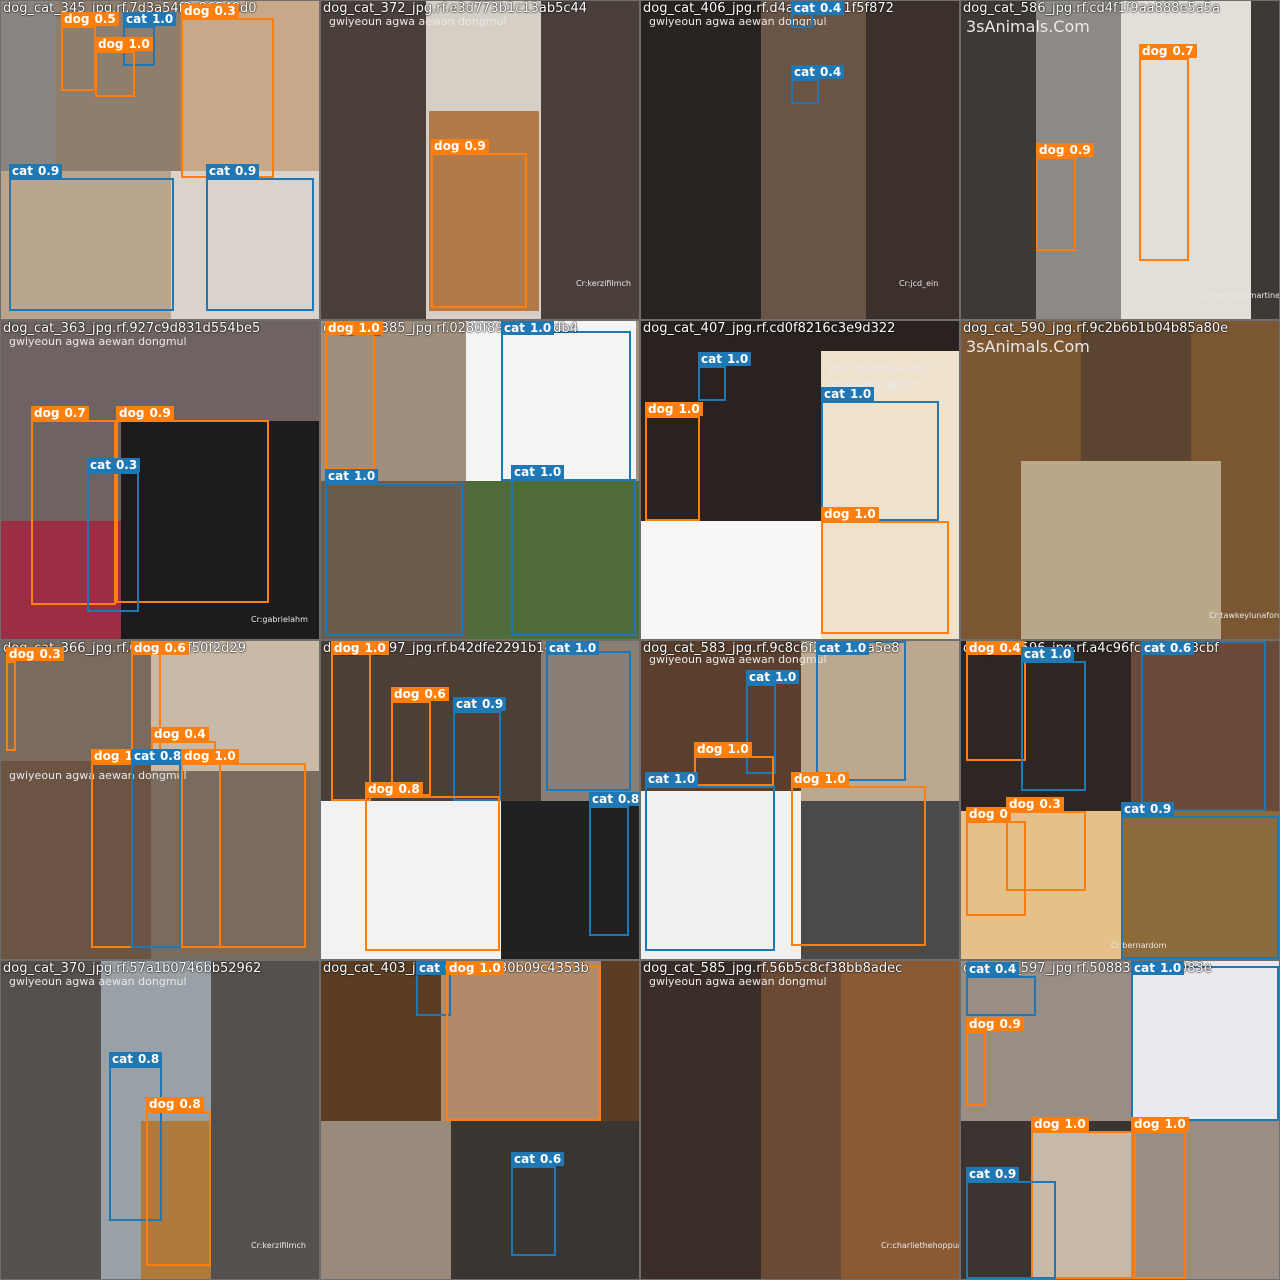 The height and width of the screenshot is (1280, 1280). What do you see at coordinates (773, 968) in the screenshot?
I see `image-filename: dog_cat_585_jpg.rf.56b5c8cf38bb8adec` at bounding box center [773, 968].